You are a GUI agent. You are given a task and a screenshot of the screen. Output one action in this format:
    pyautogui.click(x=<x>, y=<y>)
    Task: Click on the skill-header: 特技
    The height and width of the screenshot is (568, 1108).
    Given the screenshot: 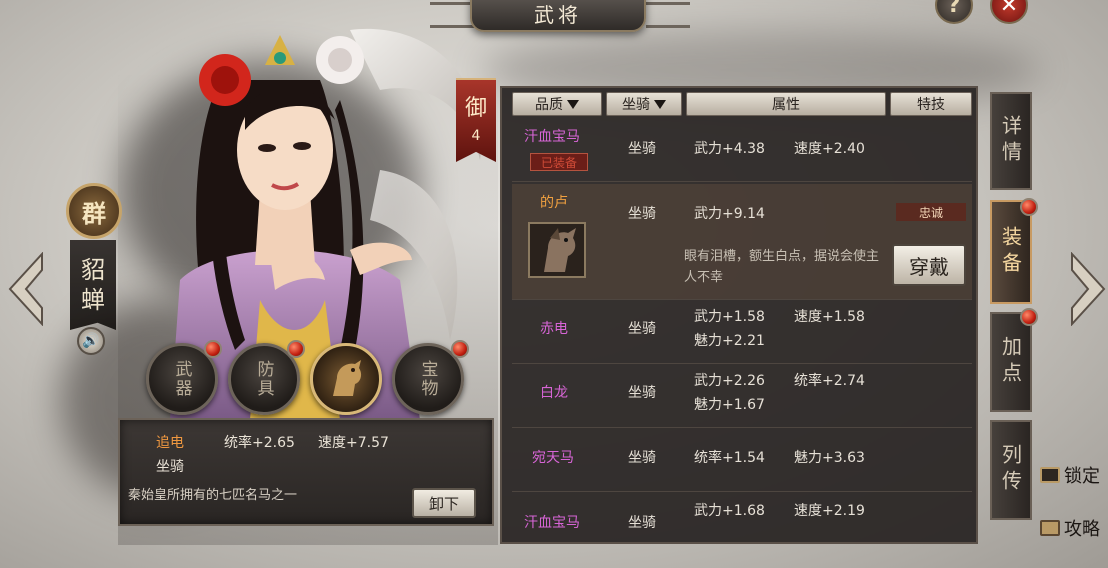 What is the action you would take?
    pyautogui.click(x=931, y=104)
    